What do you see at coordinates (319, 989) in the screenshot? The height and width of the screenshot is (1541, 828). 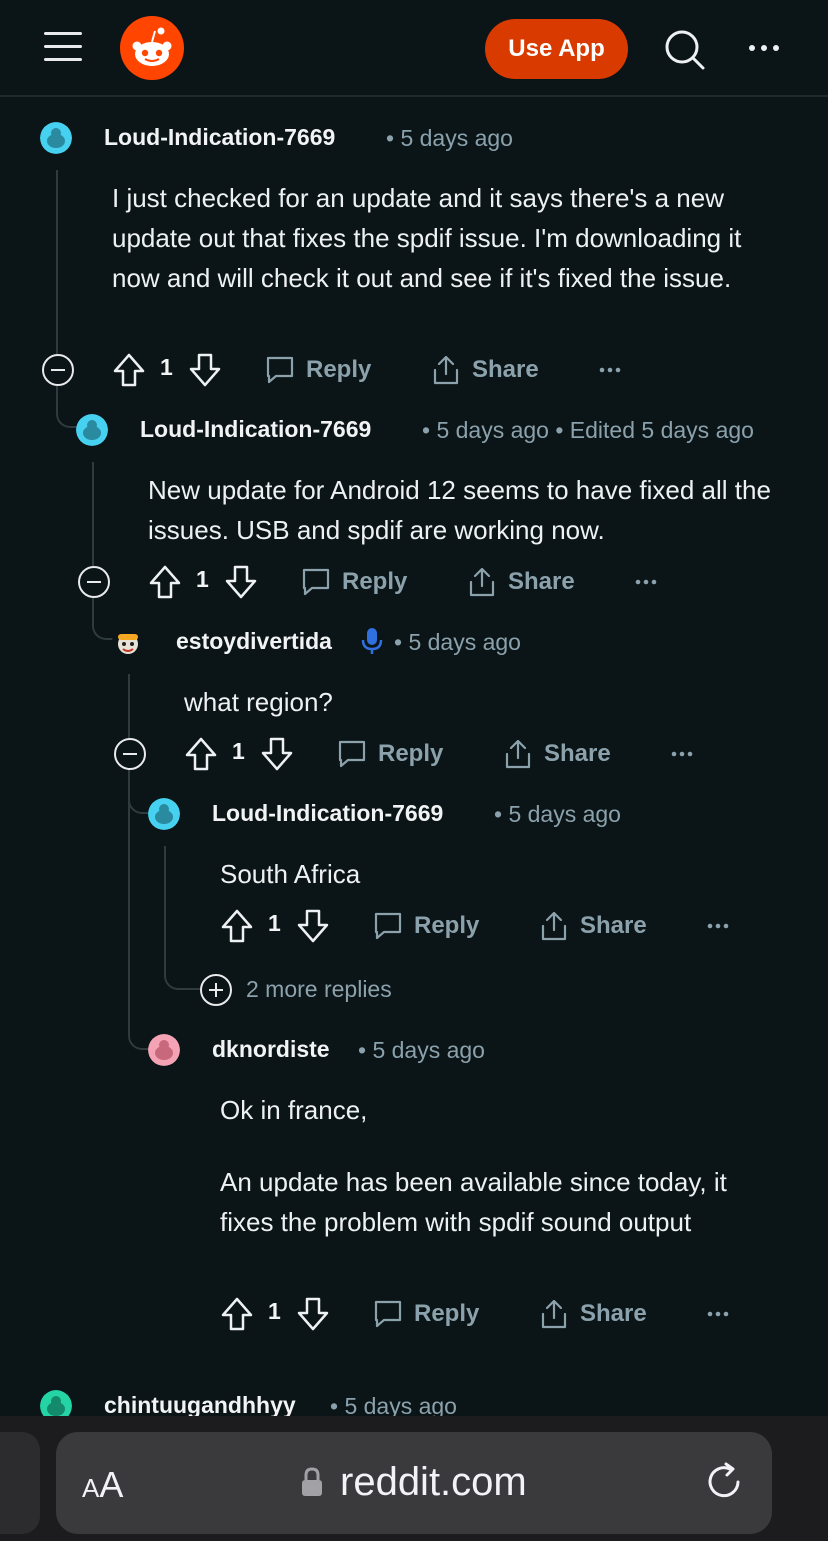 I see `more-replies-link: 2 more replies` at bounding box center [319, 989].